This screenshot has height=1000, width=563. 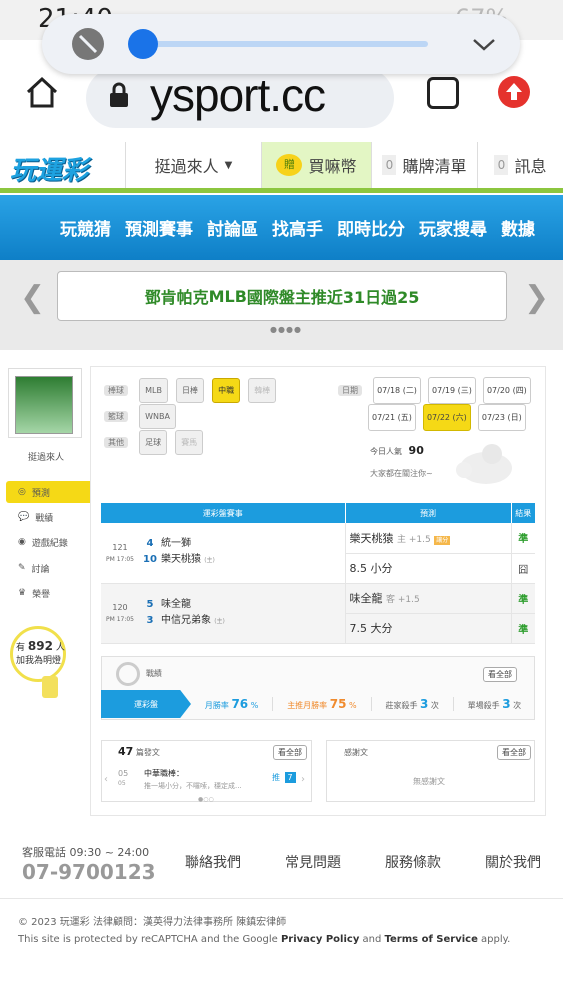 I want to click on tabs-icon, so click(x=443, y=93).